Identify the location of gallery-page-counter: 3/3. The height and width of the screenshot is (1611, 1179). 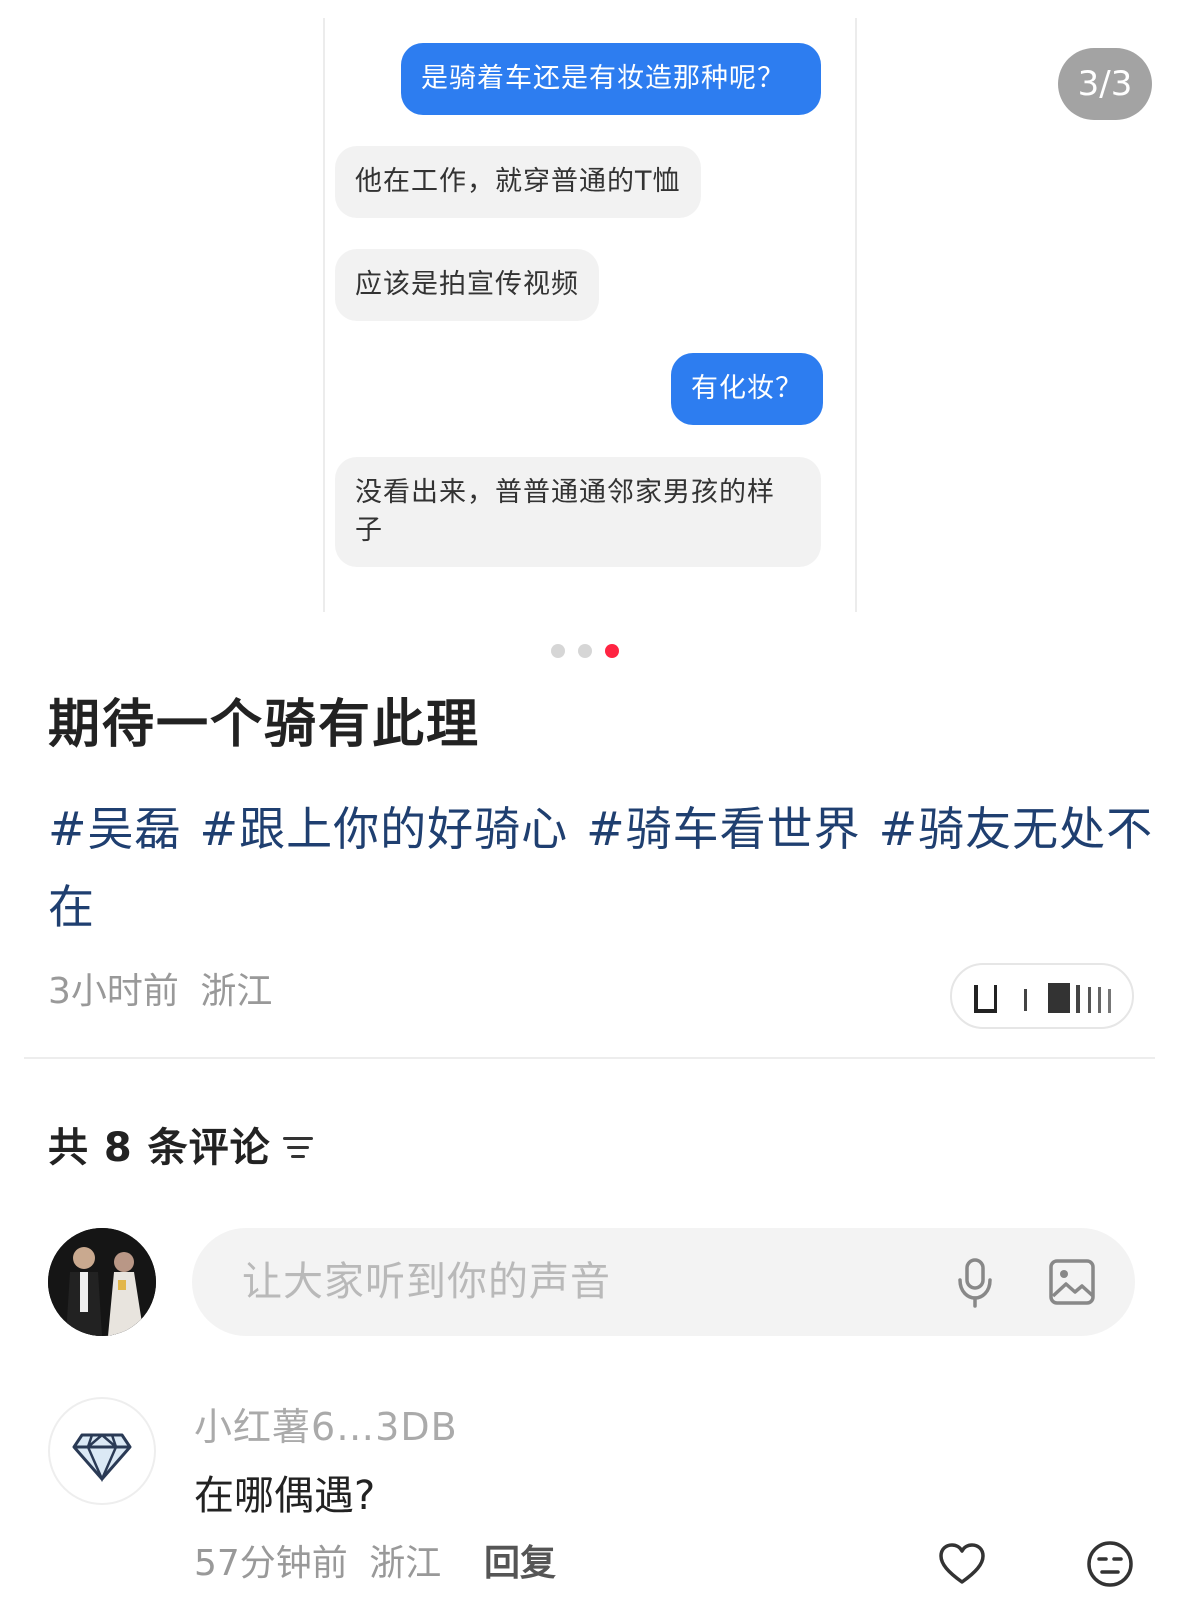
(1105, 84).